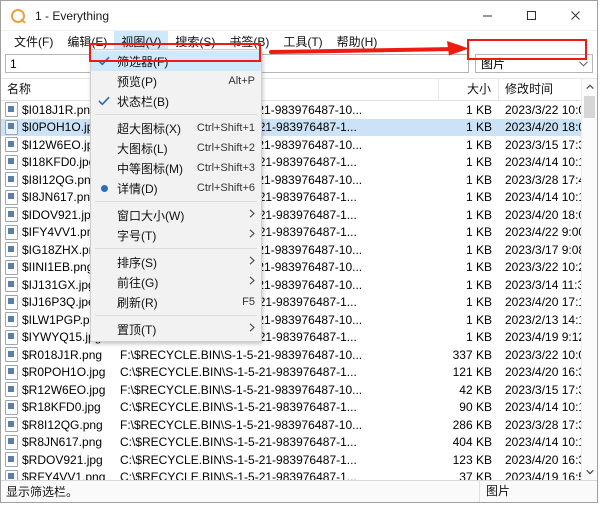  I want to click on cell-date: 2023/3/22 10:08, so click(548, 354).